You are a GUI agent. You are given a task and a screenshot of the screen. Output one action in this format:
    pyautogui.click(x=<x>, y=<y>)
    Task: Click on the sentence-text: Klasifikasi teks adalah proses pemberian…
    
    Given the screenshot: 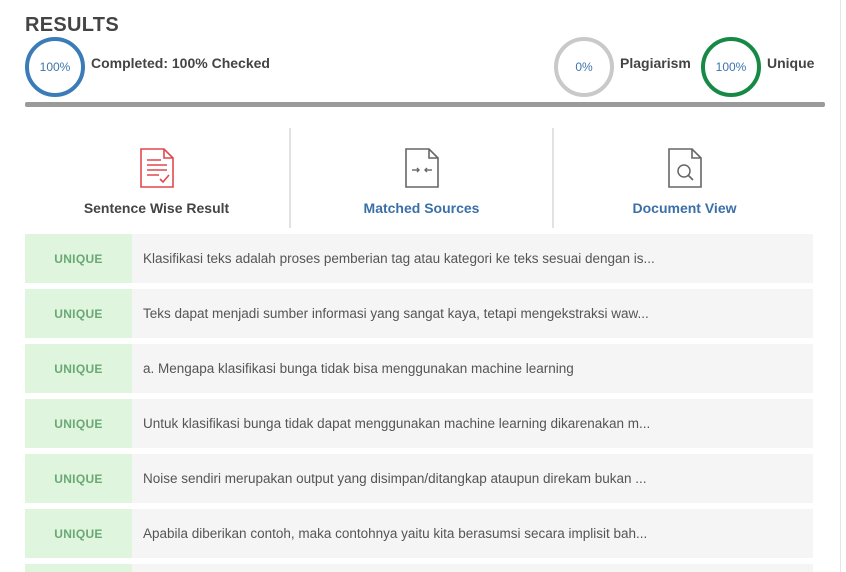 What is the action you would take?
    pyautogui.click(x=399, y=258)
    